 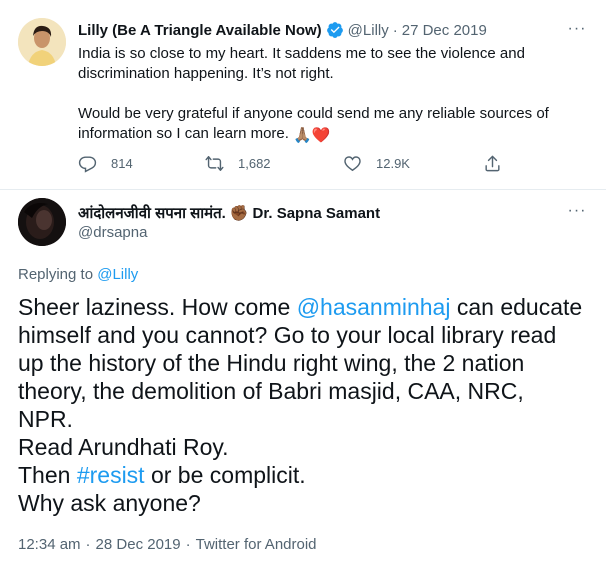 I want to click on reply-text-fragment: Then, so click(x=47, y=475).